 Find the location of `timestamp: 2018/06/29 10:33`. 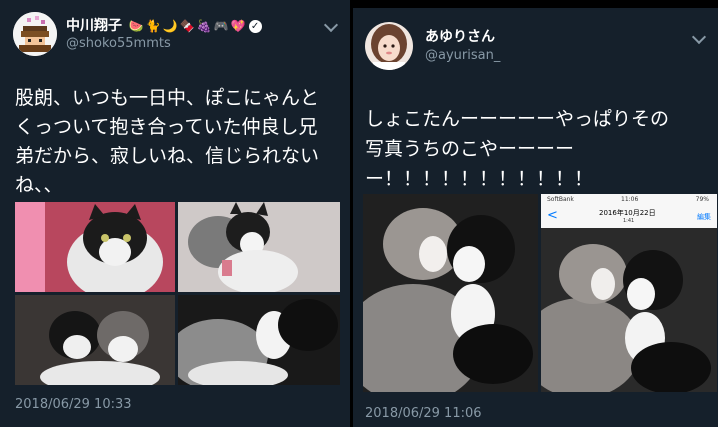

timestamp: 2018/06/29 10:33 is located at coordinates (73, 404).